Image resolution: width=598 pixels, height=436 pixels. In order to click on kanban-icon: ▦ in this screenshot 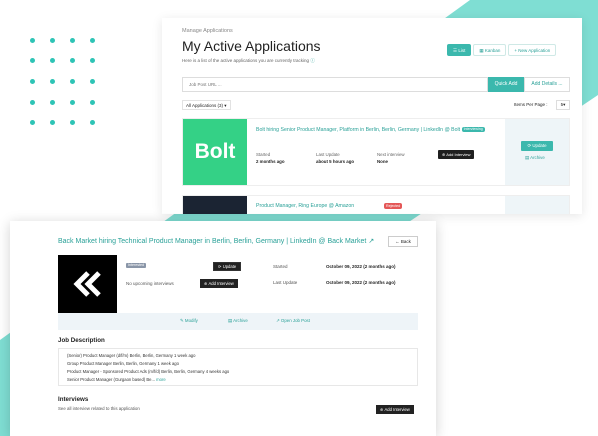, I will do `click(481, 50)`.